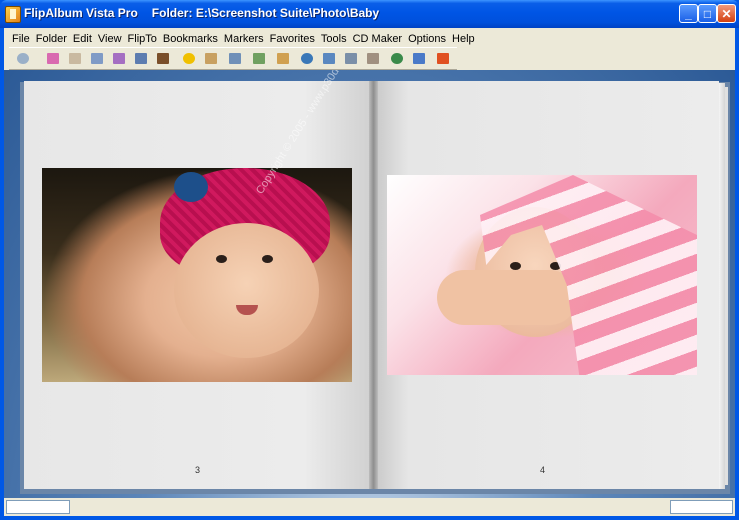 This screenshot has width=739, height=520. Describe the element at coordinates (191, 187) in the screenshot. I see `hat-flower` at that location.